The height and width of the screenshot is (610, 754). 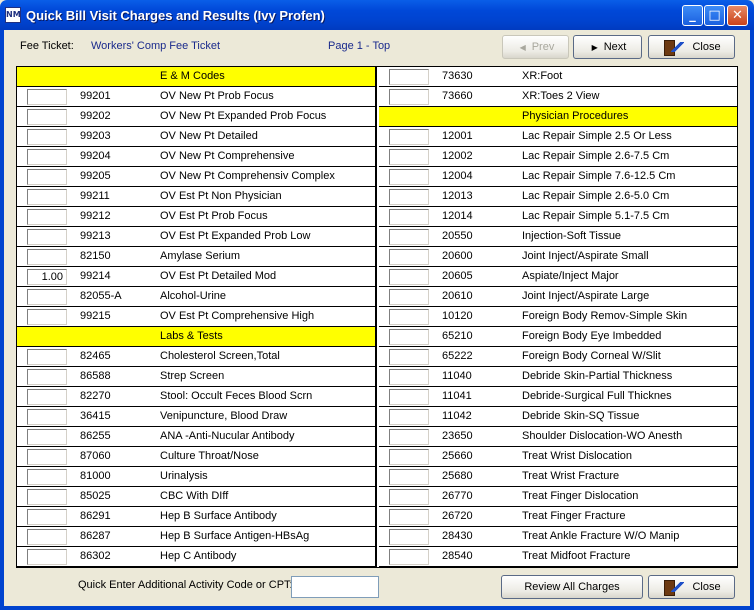 I want to click on section-header: E & M Codes, so click(x=196, y=77).